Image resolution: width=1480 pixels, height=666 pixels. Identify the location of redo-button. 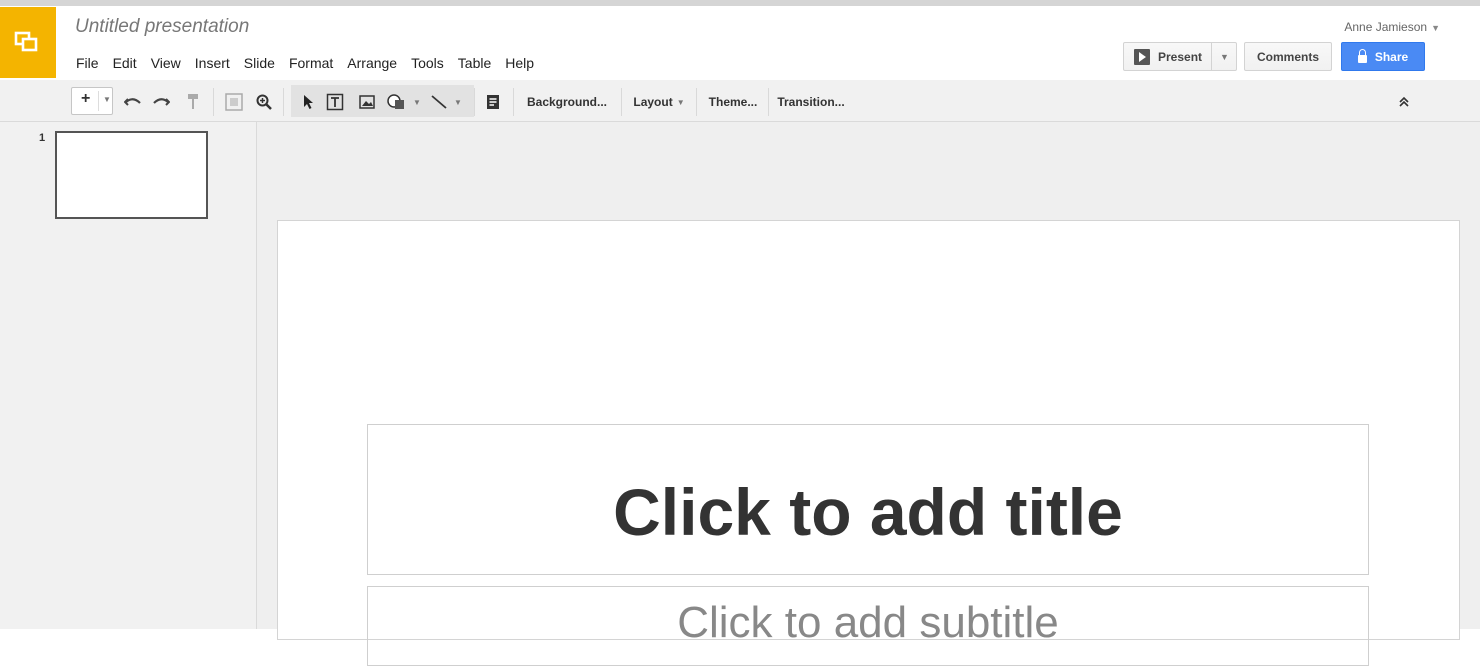
(161, 102).